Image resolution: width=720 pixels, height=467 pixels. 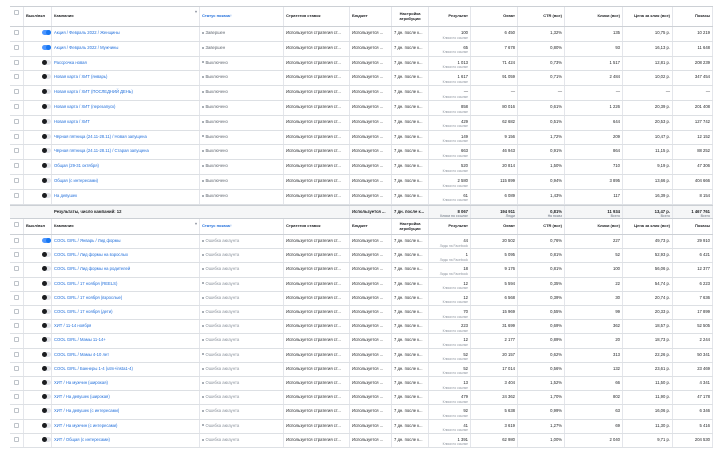 I want to click on campaign-name-link: COOL GIRL / 17 ноября (дети), so click(x=126, y=311).